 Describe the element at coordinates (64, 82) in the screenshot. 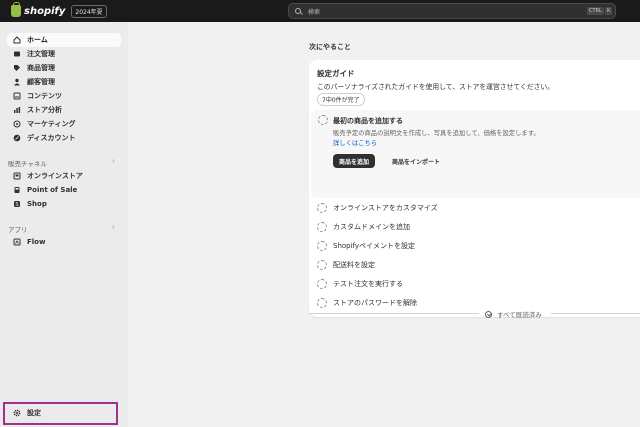

I see `sidebar-item-customers: 顧客管理` at that location.